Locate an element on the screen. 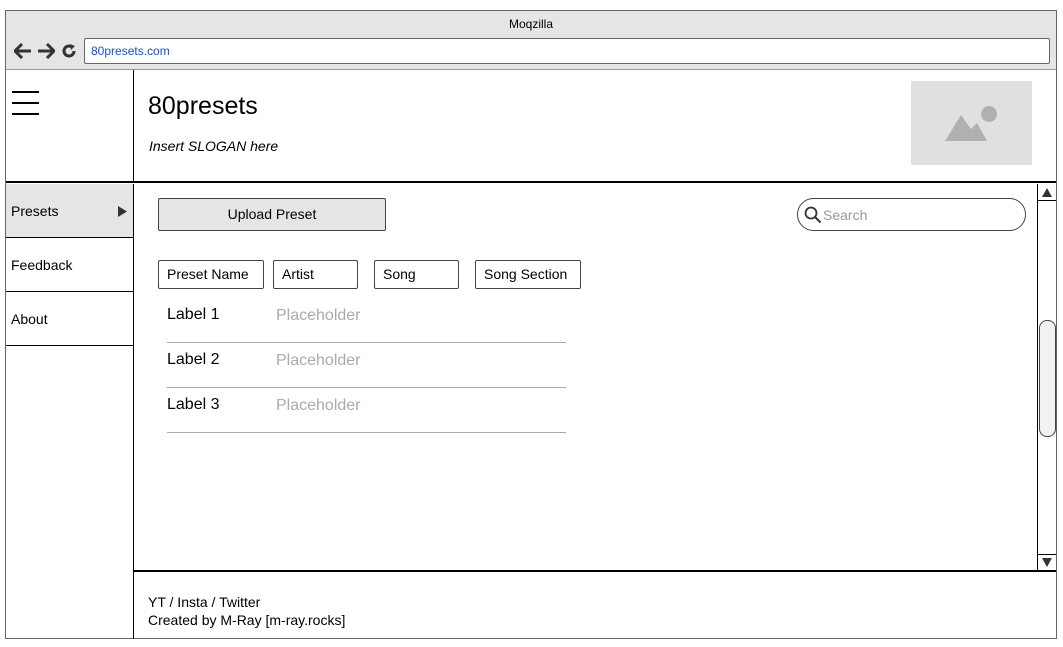 This screenshot has width=1063, height=647. reload-icon is located at coordinates (68, 51).